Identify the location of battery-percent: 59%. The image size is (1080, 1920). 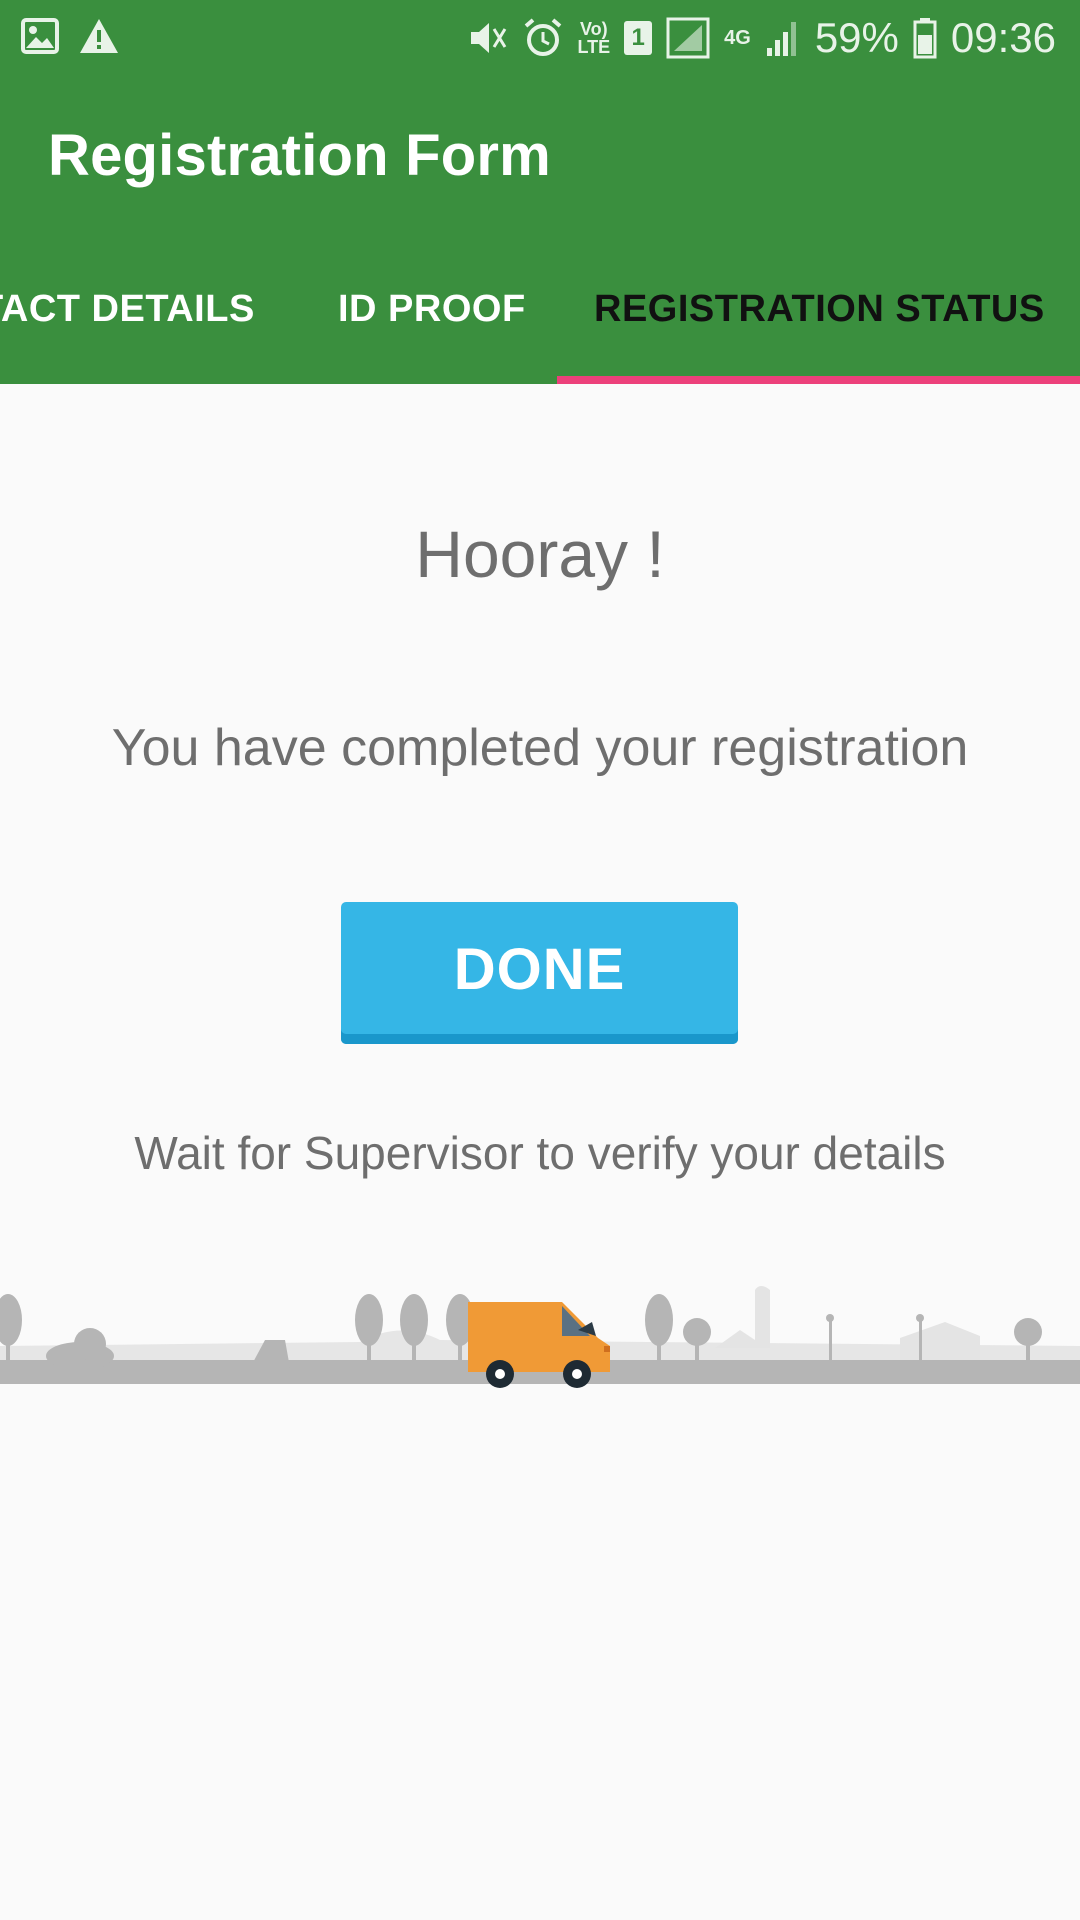
(856, 37).